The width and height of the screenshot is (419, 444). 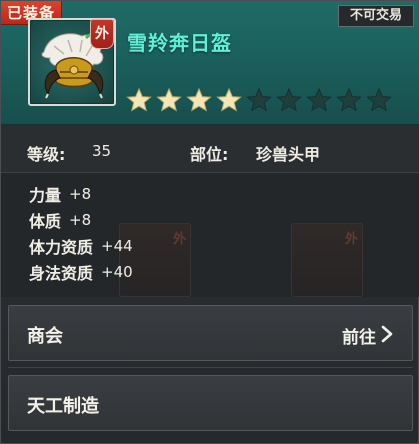 I want to click on level-label: 等级:, so click(x=46, y=154).